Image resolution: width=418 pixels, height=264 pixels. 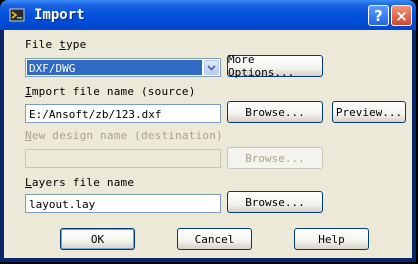 I want to click on layers-file-input: layout.lay, so click(x=123, y=203).